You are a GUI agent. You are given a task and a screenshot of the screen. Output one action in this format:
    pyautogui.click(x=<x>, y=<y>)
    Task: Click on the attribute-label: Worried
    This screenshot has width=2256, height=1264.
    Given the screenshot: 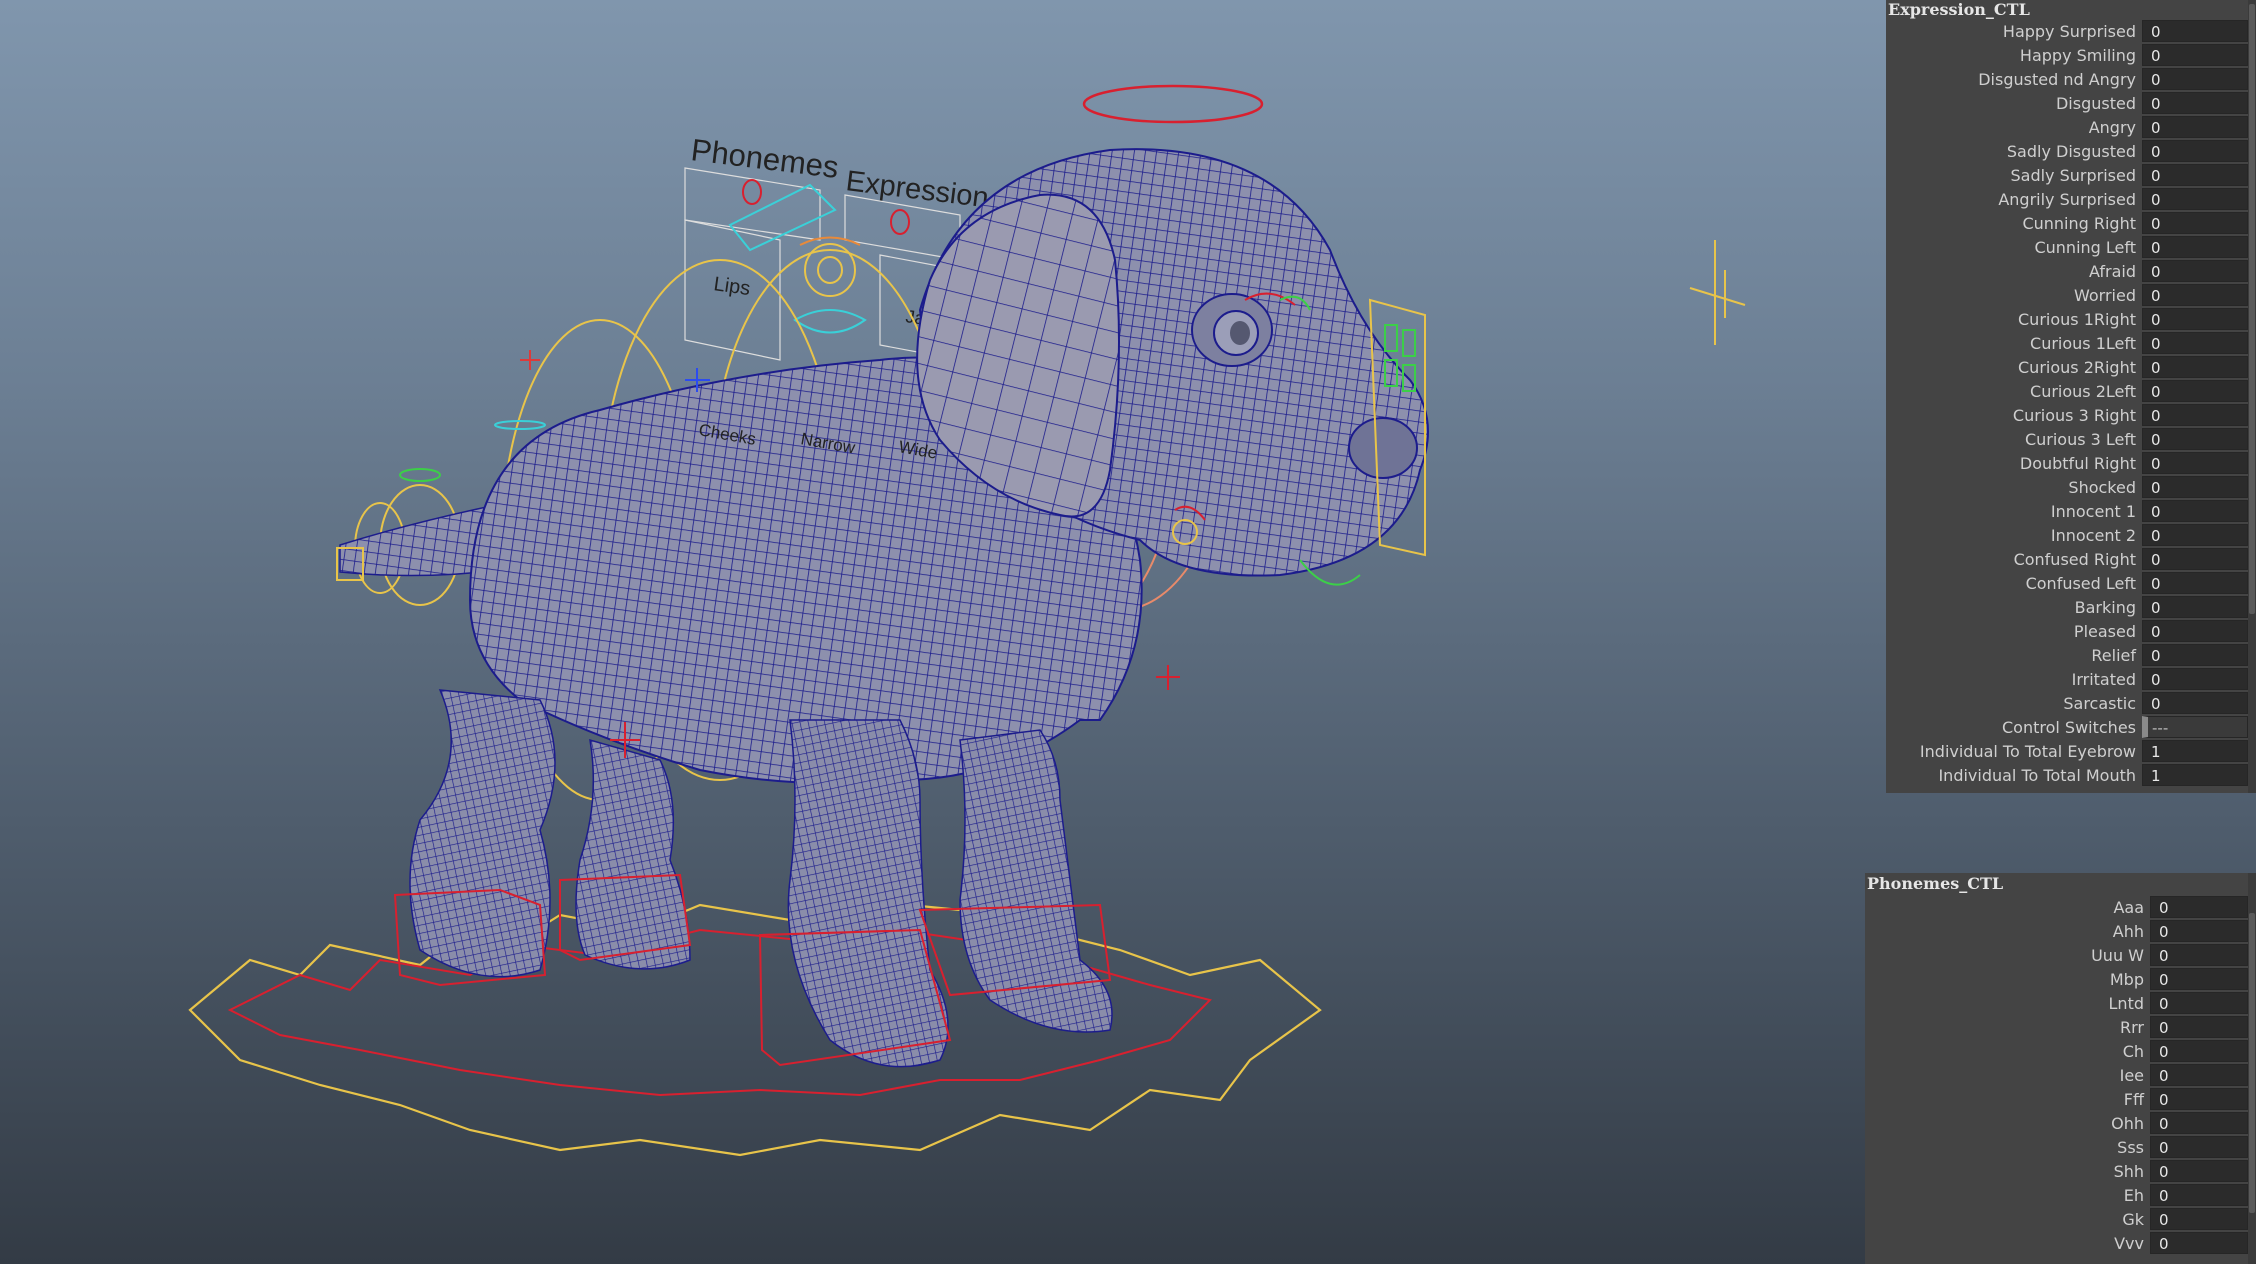 What is the action you would take?
    pyautogui.click(x=2014, y=295)
    